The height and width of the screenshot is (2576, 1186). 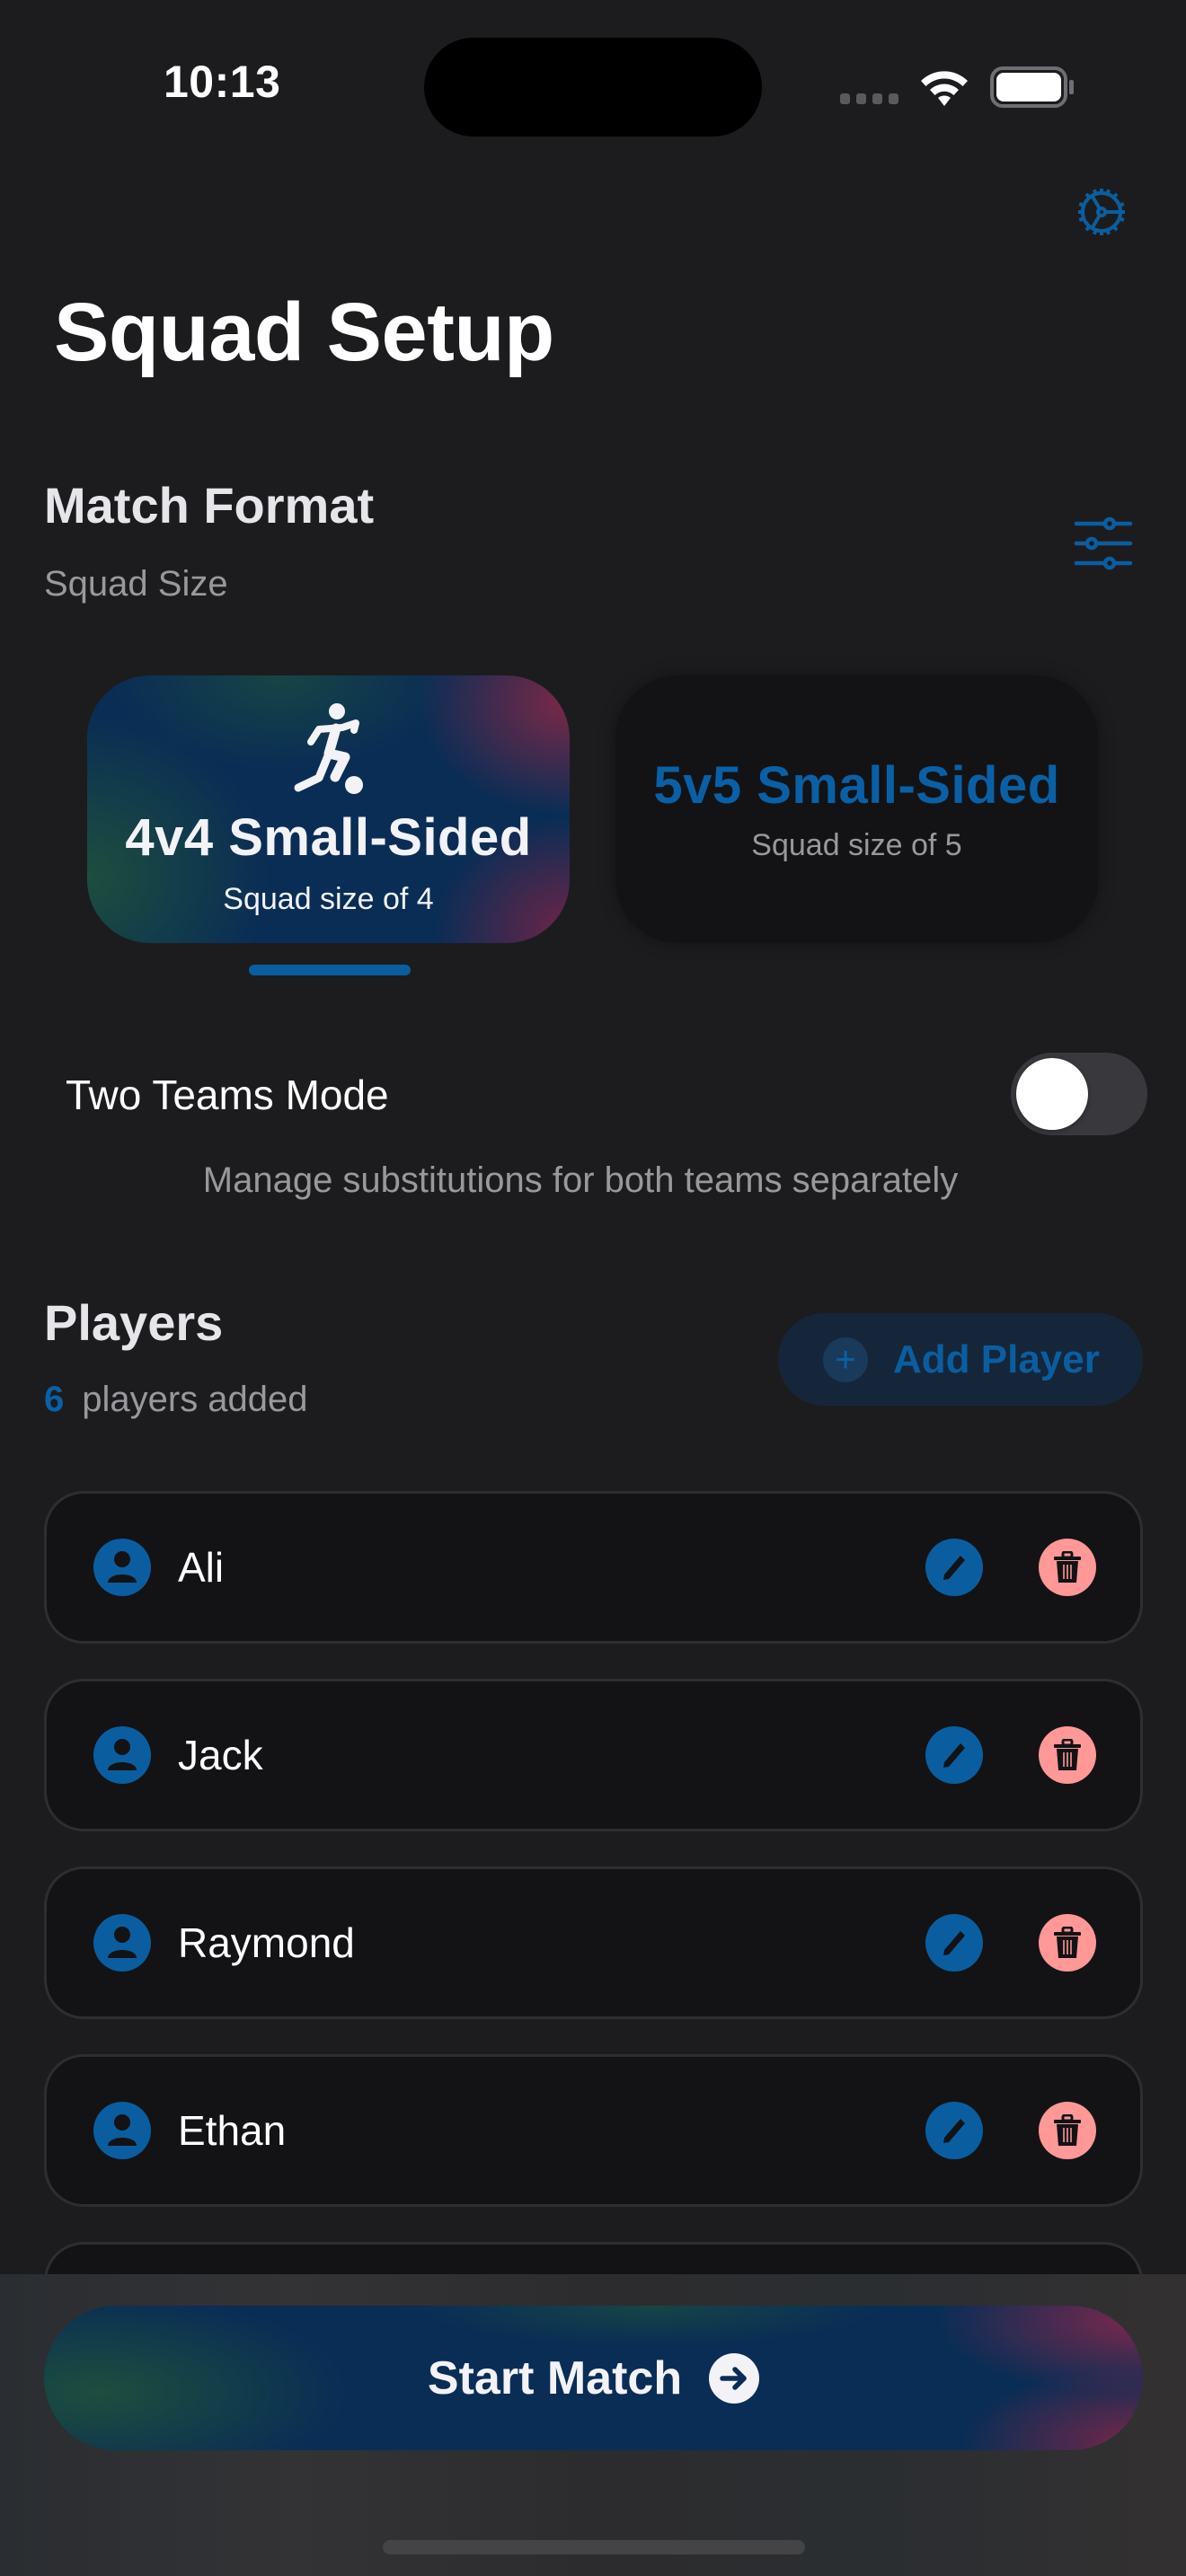 I want to click on format-title: 4v4 Small-Sided, so click(x=328, y=837).